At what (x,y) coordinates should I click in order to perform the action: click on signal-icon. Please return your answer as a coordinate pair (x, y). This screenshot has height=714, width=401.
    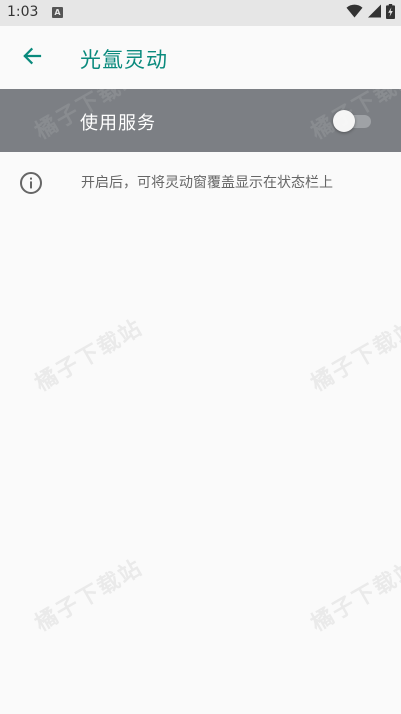
    Looking at the image, I should click on (374, 13).